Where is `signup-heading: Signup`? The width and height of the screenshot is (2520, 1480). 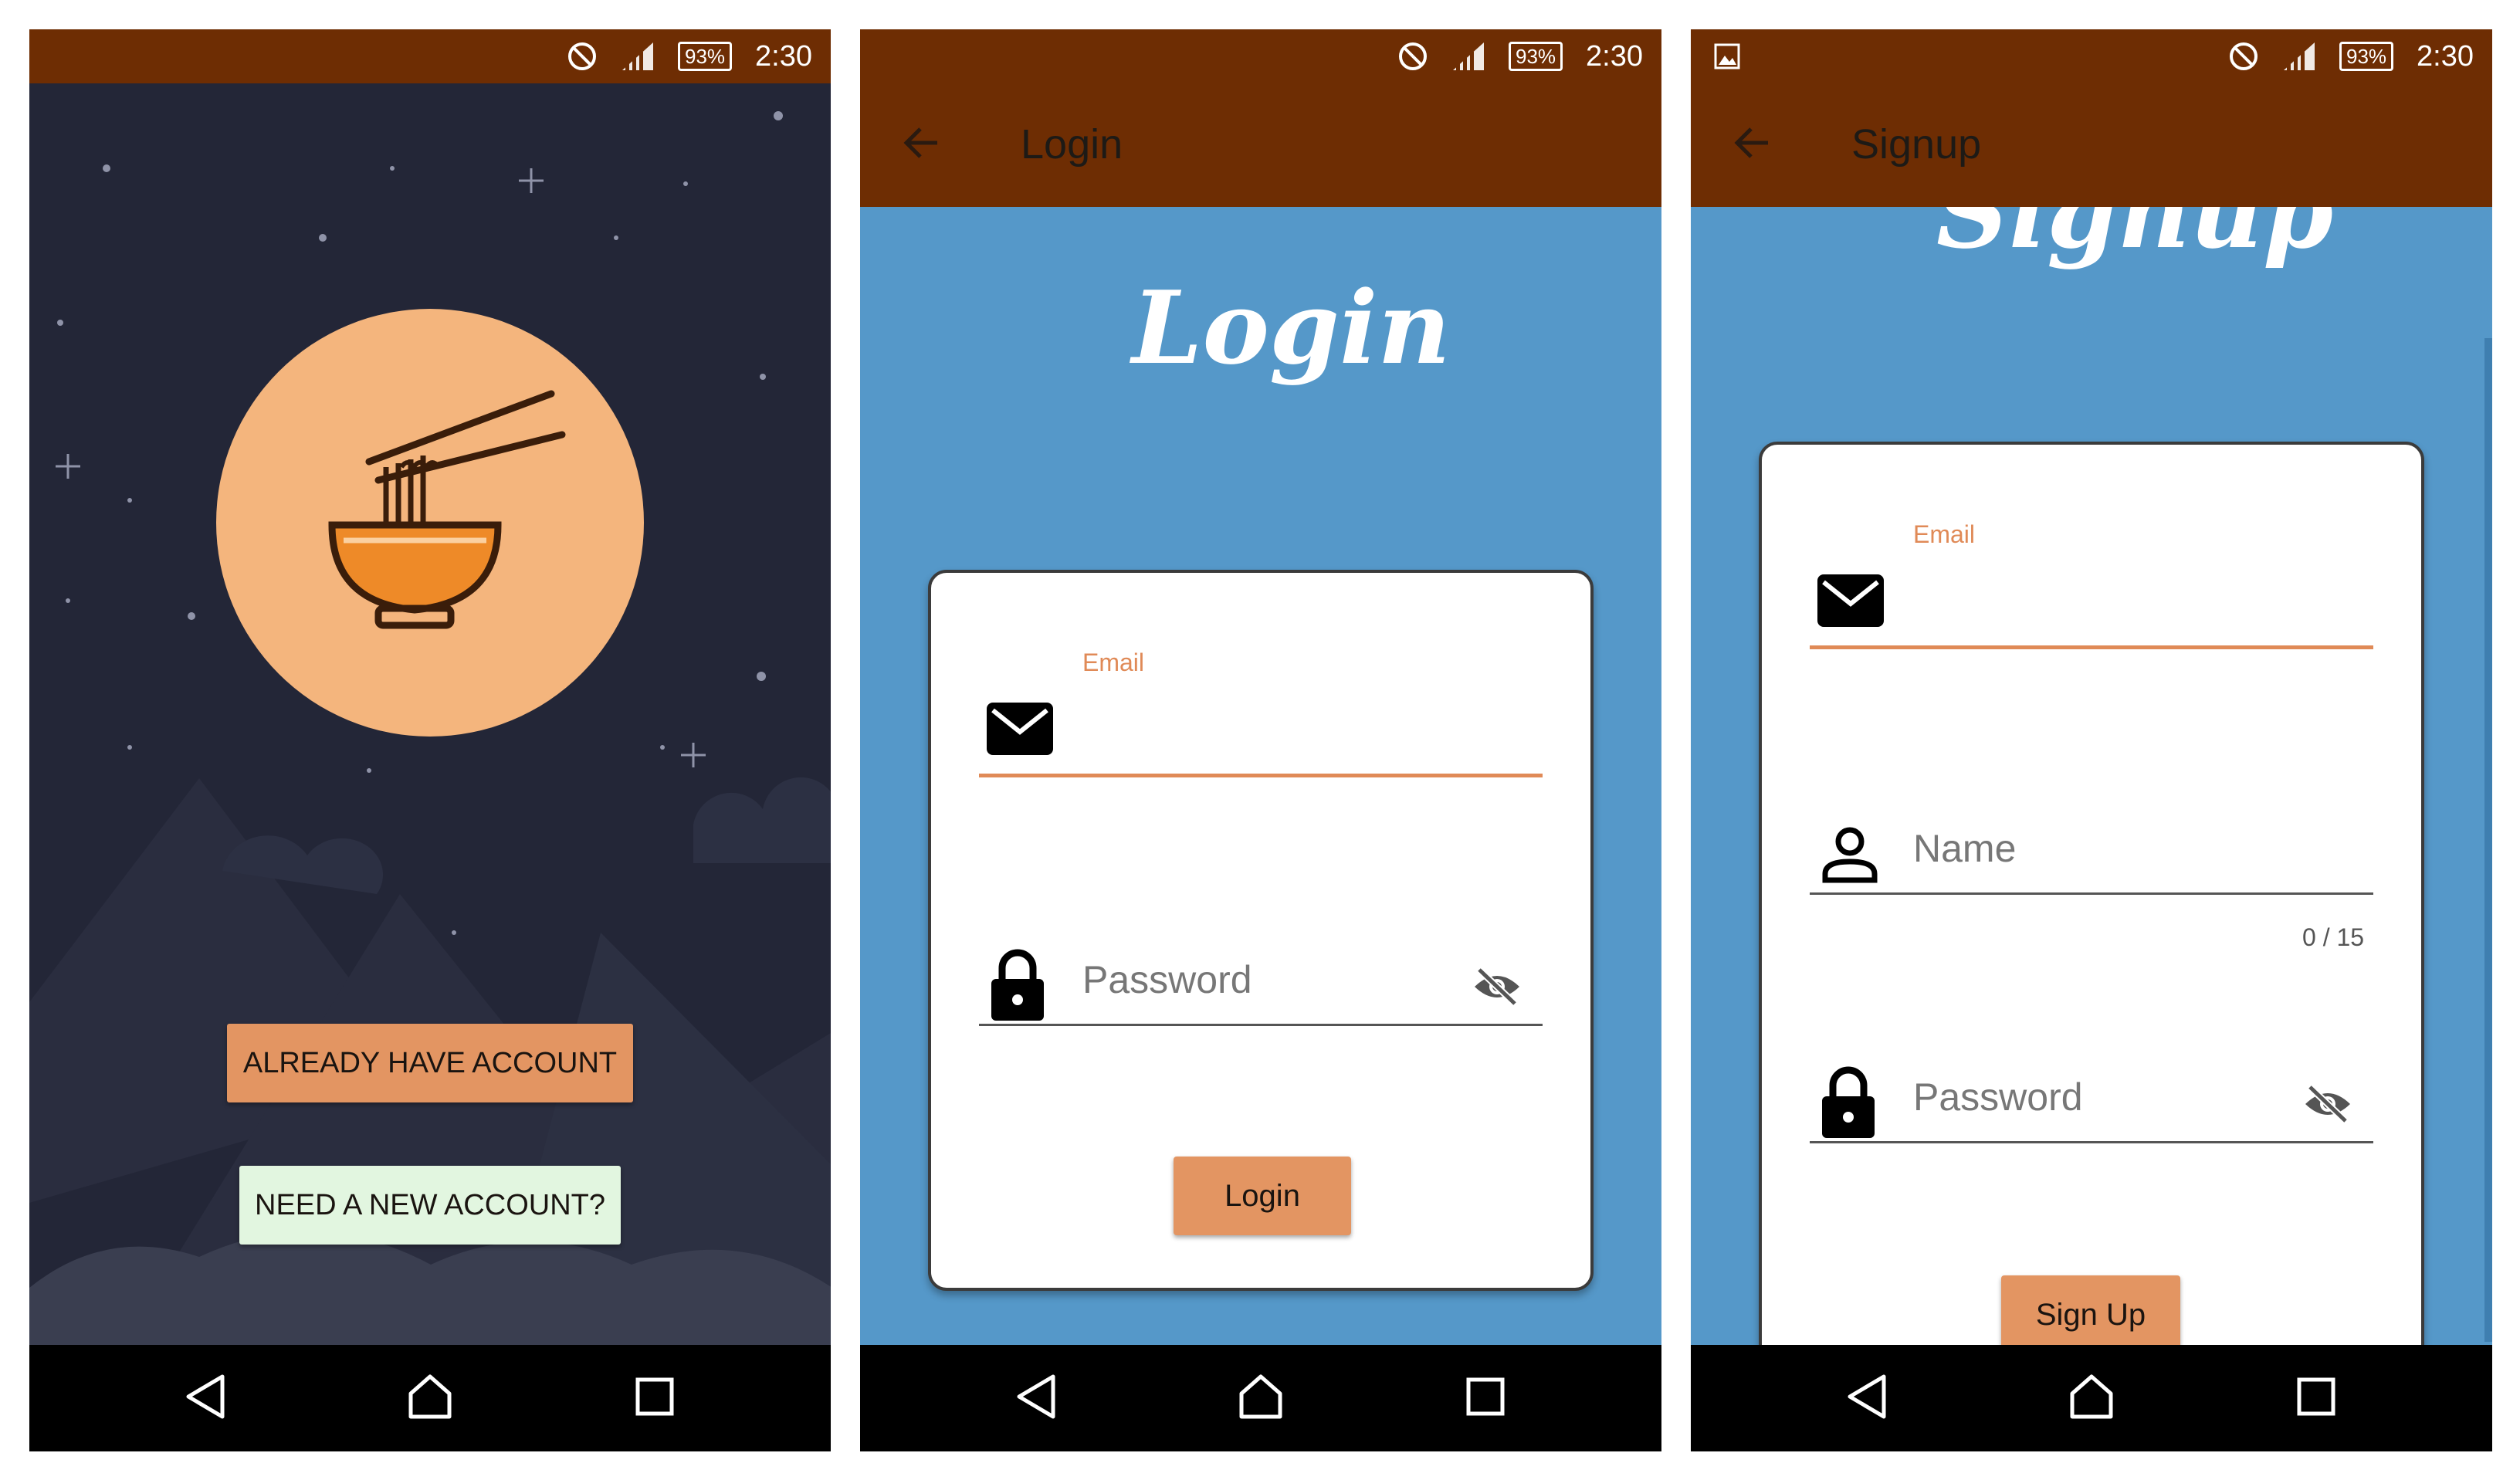
signup-heading: Signup is located at coordinates (2135, 239).